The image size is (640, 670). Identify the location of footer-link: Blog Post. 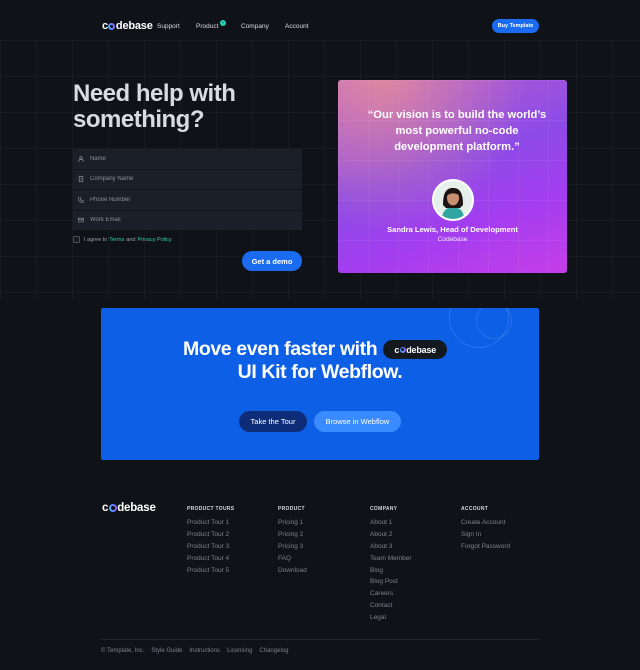
(391, 582).